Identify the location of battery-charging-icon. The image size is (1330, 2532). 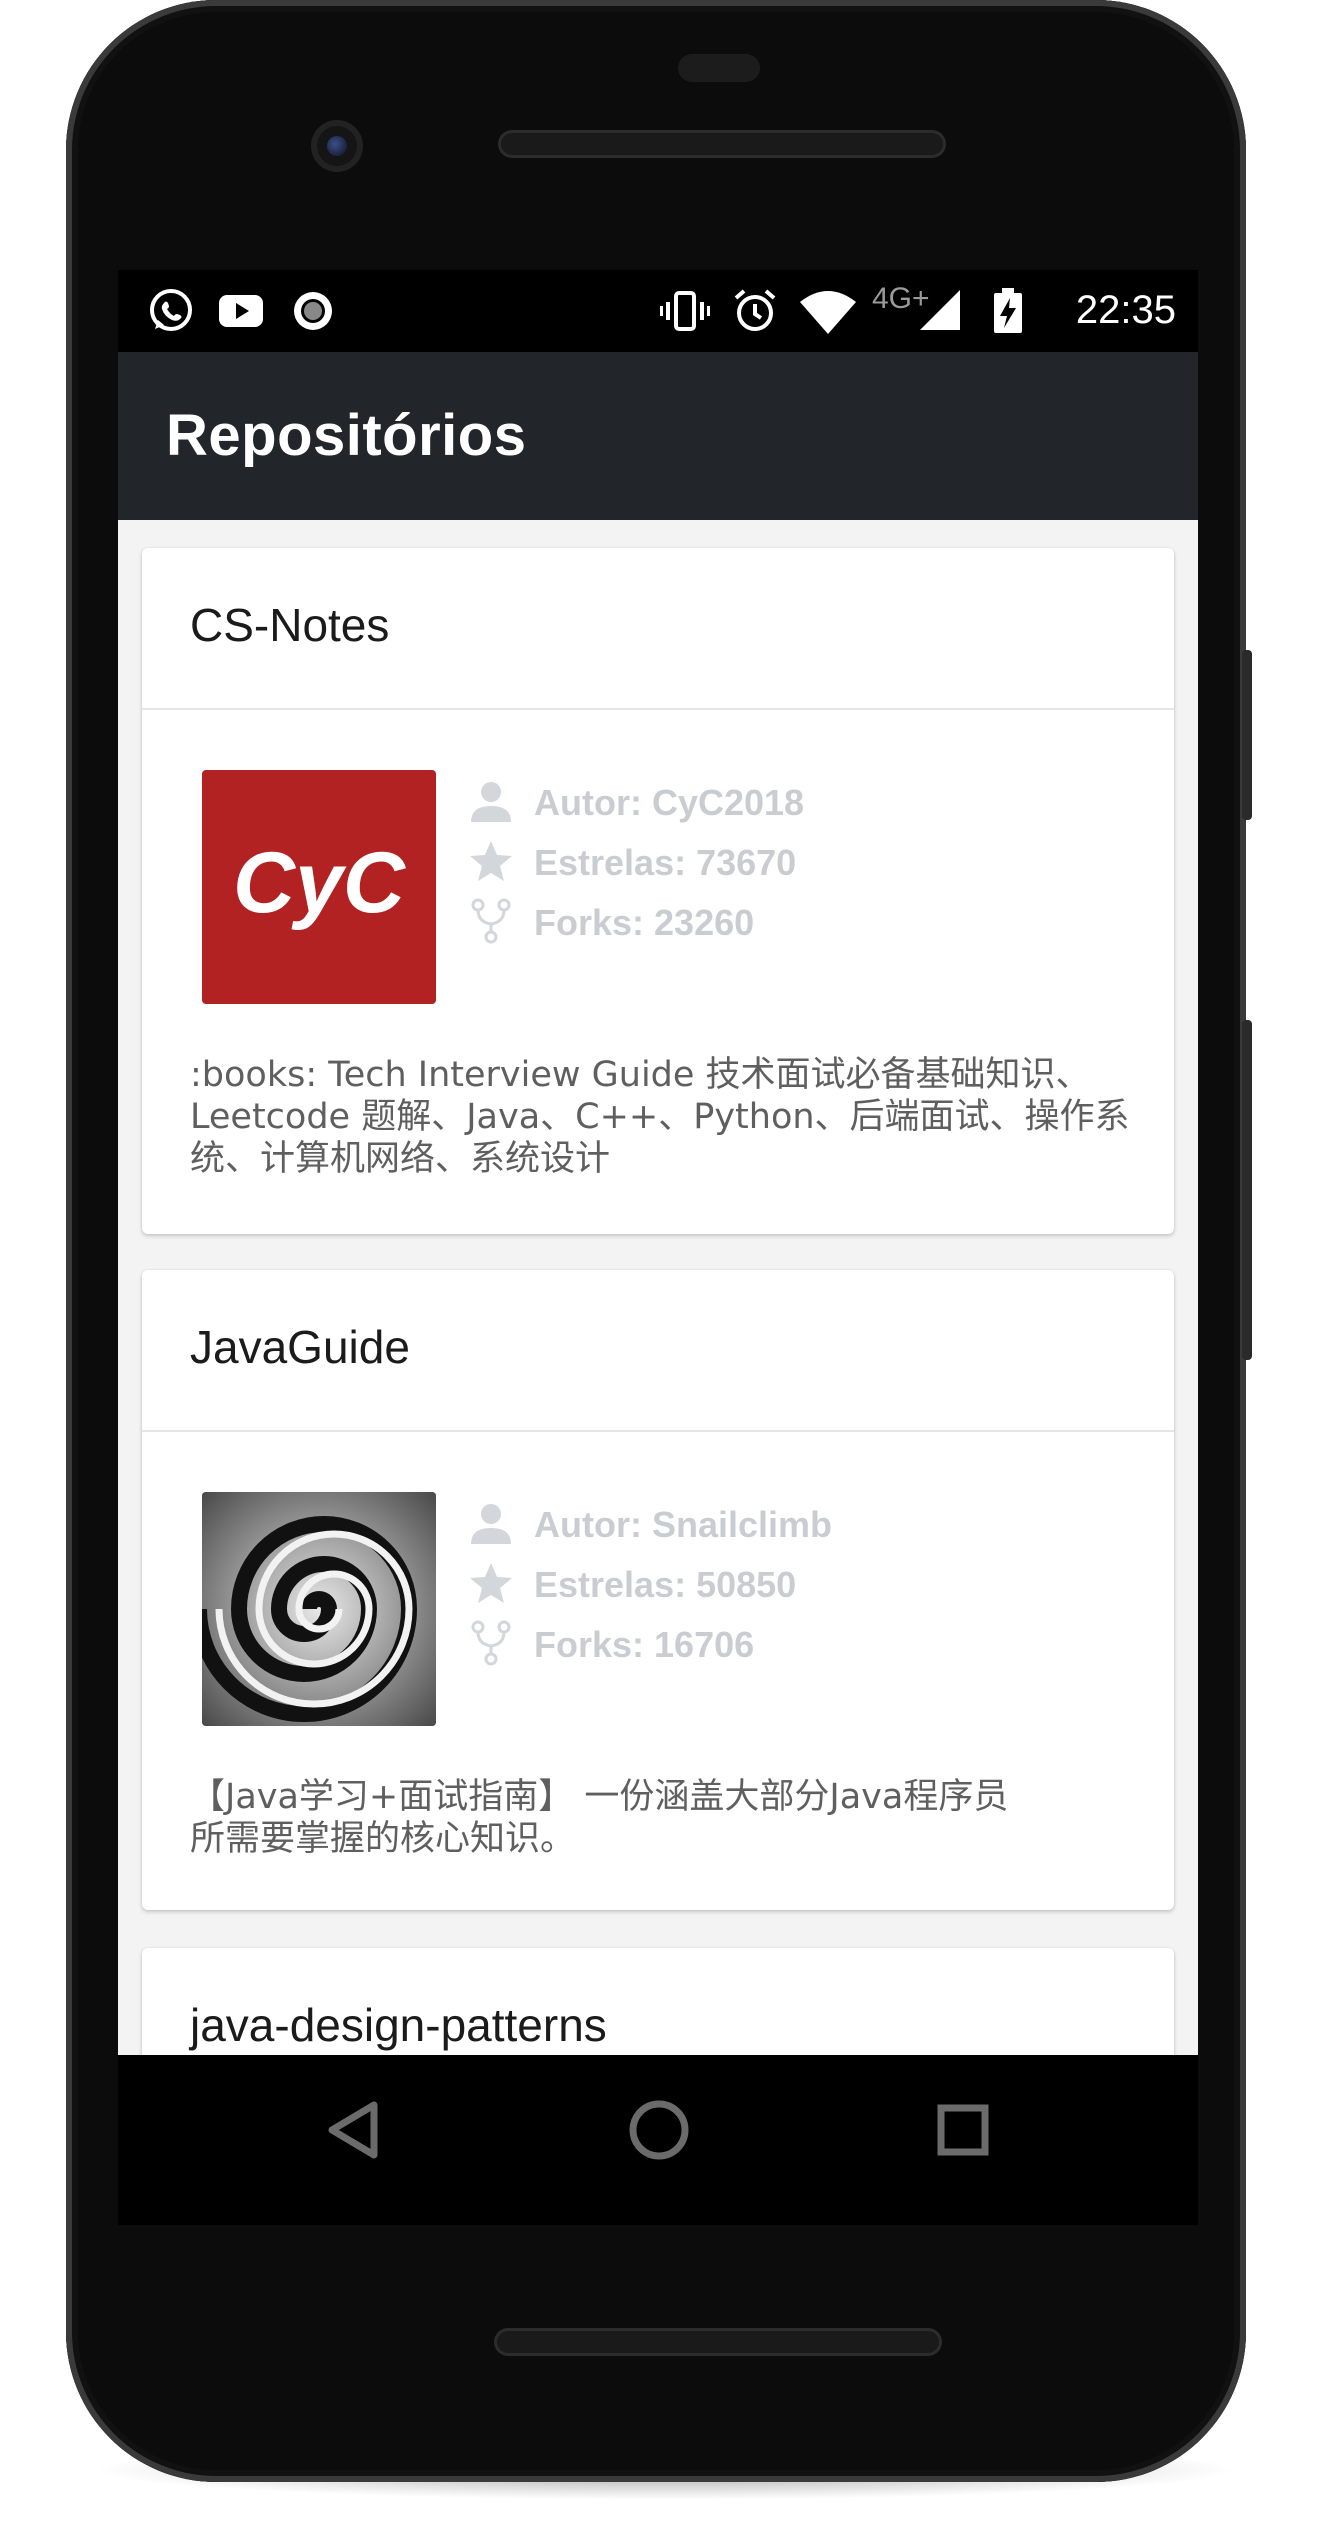
(1008, 310).